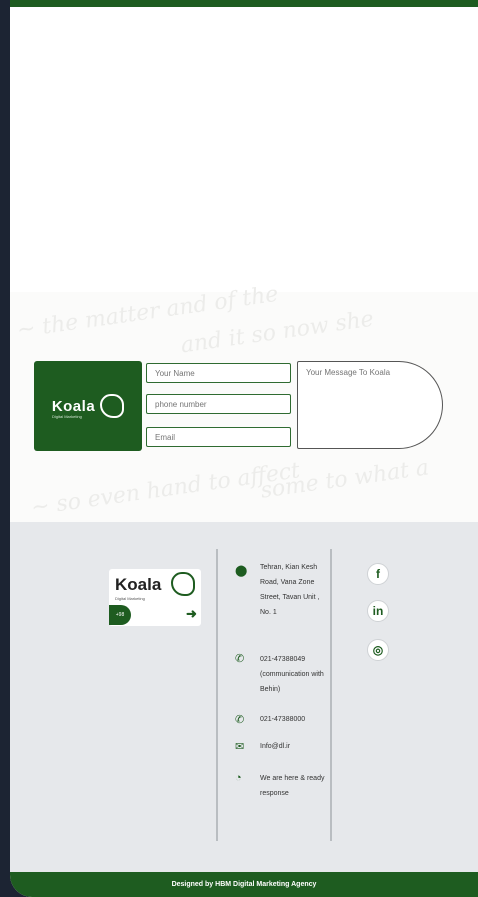  Describe the element at coordinates (331, 695) in the screenshot. I see `footer-divider-right` at that location.